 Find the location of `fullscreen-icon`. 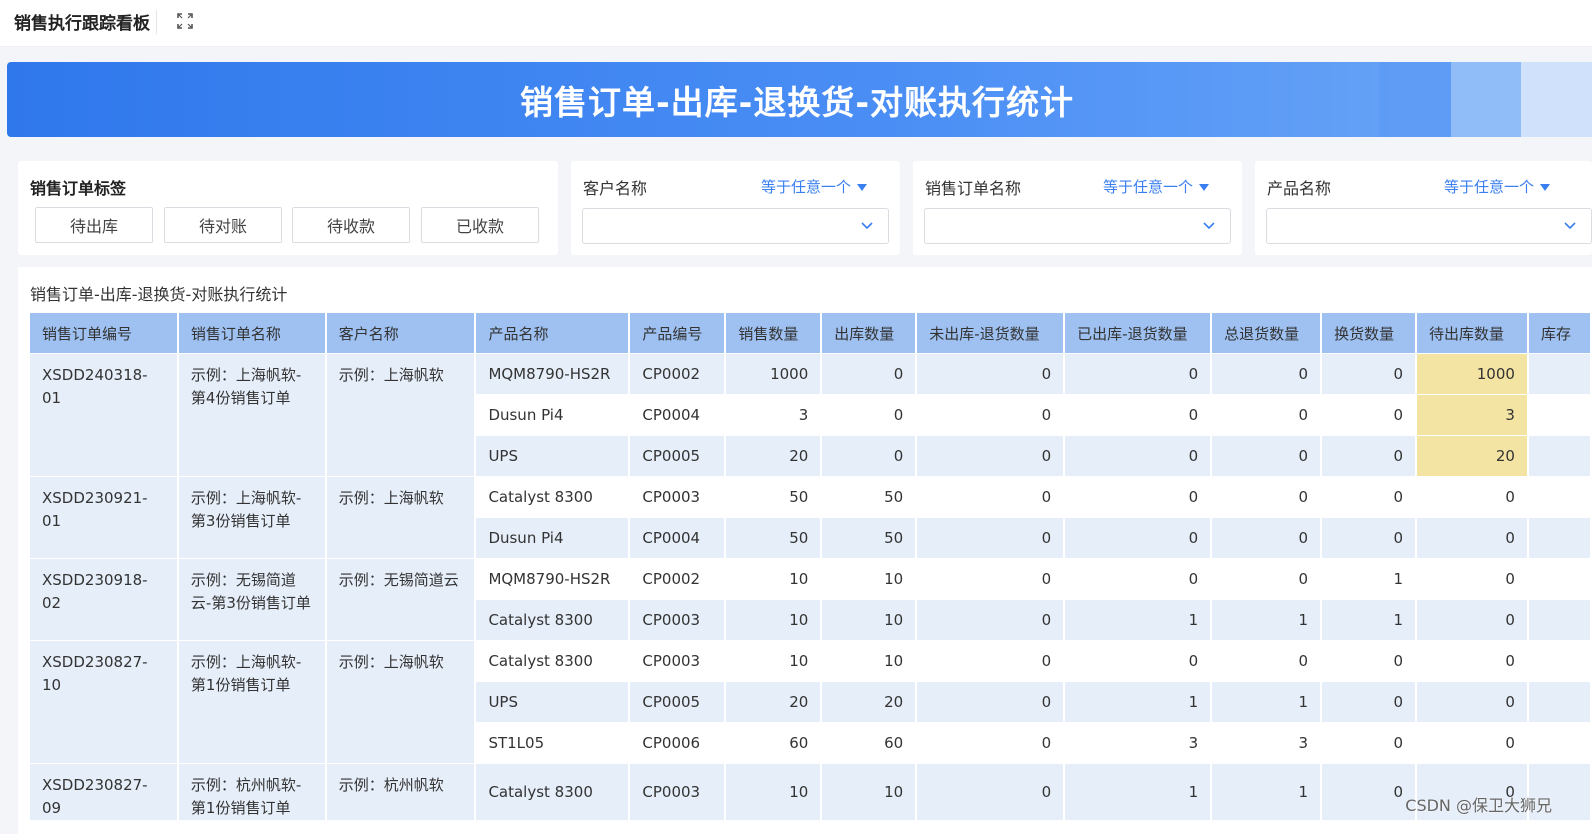

fullscreen-icon is located at coordinates (185, 21).